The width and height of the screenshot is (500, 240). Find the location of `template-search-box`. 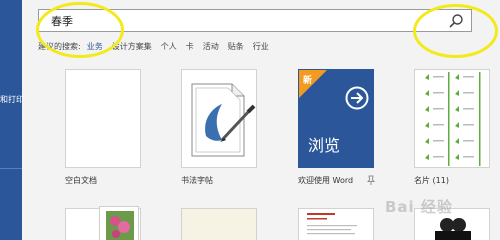

template-search-box is located at coordinates (255, 20).